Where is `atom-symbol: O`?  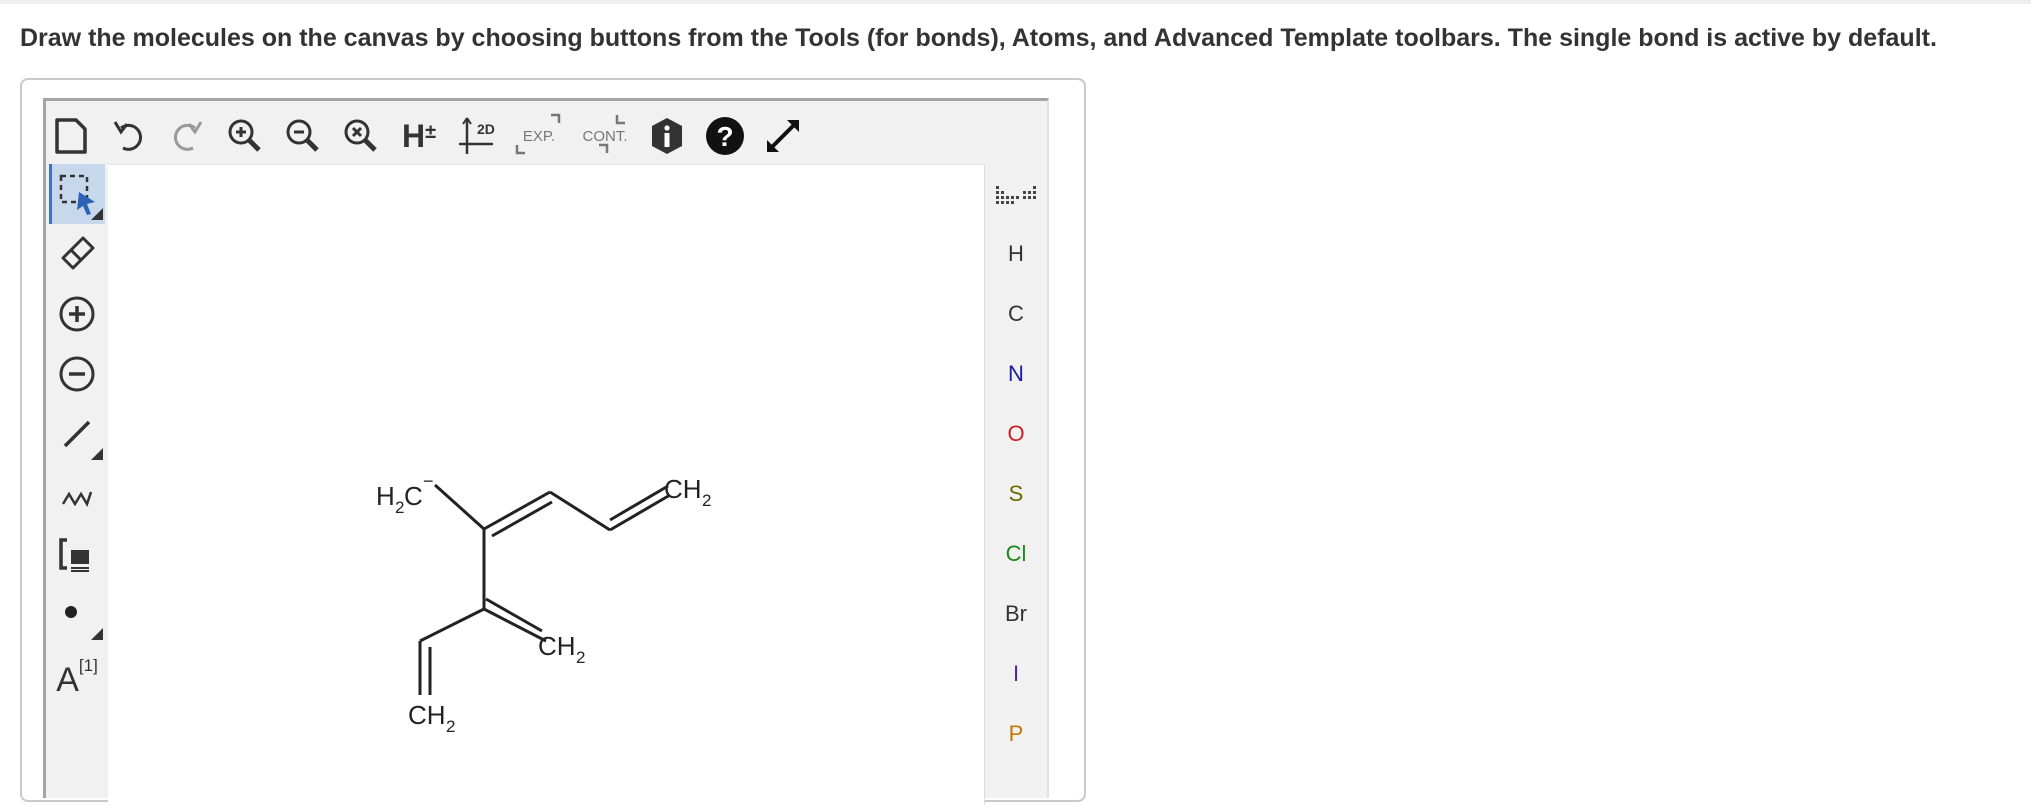 atom-symbol: O is located at coordinates (1016, 433).